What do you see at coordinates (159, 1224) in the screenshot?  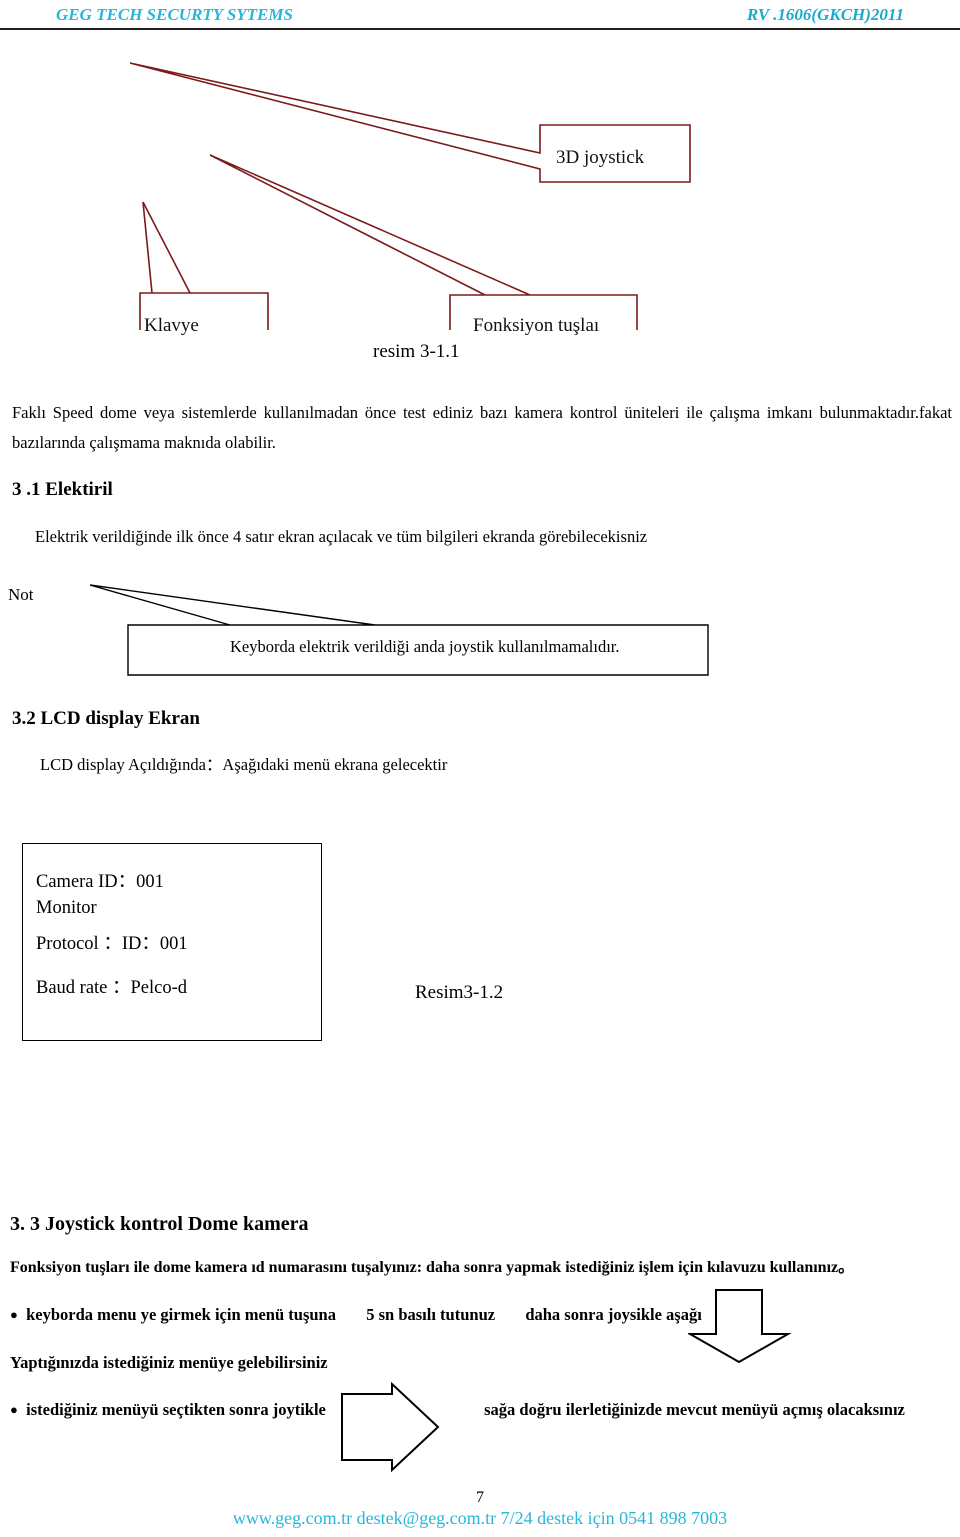 I see `section-heading-3-3: 3. 3 Joystick kontrol Dome kamera` at bounding box center [159, 1224].